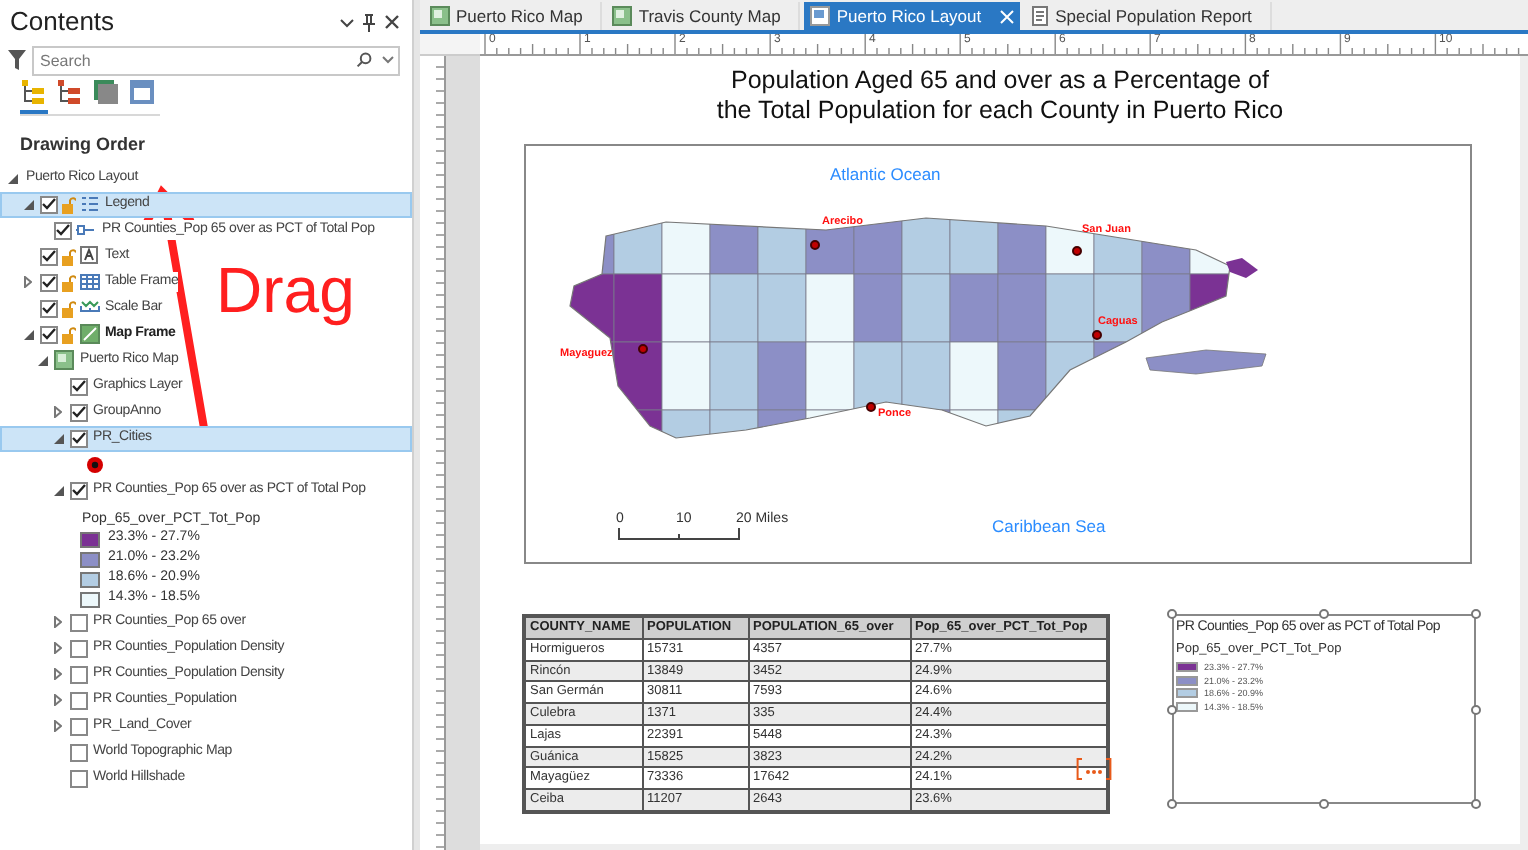  I want to click on pin-icon, so click(369, 22).